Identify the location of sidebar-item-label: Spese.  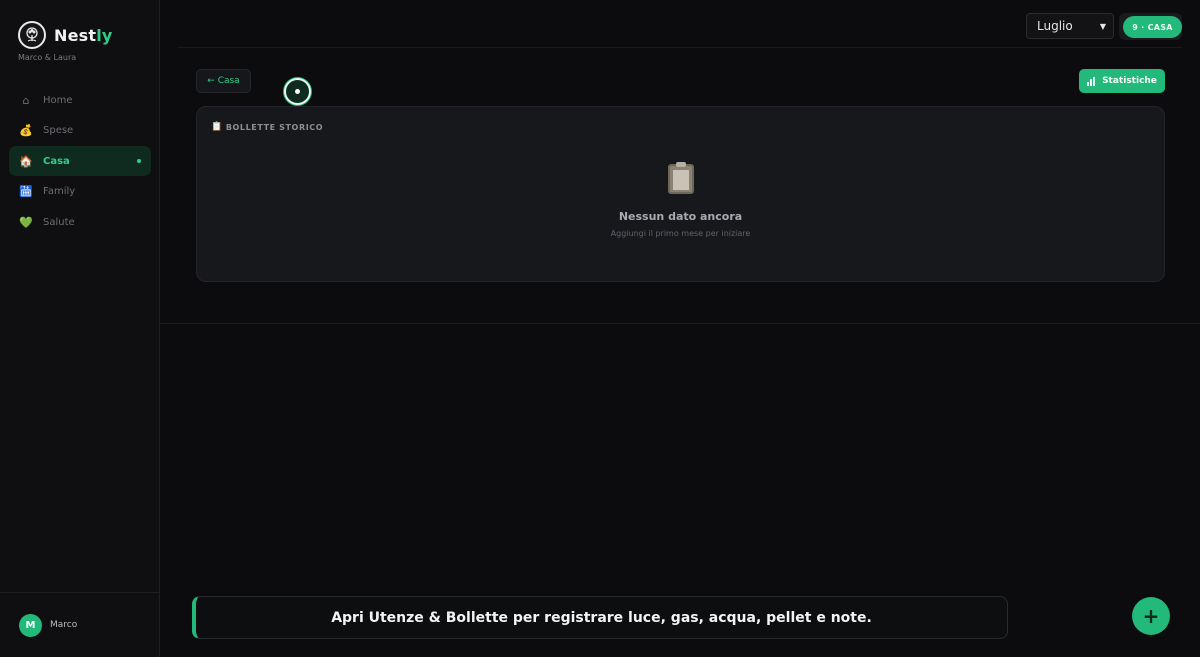
(58, 131).